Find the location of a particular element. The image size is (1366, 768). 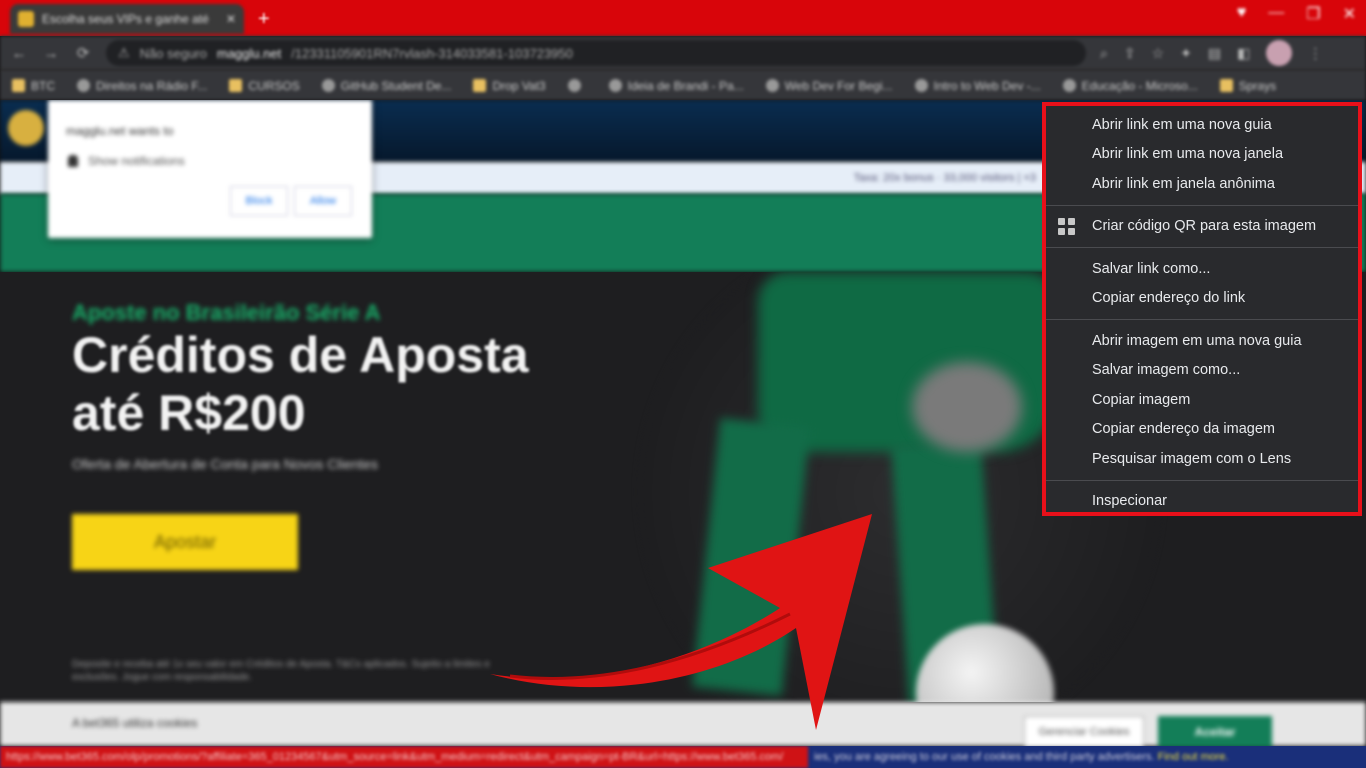

bookmark-label: Drop Vat3 is located at coordinates (519, 85).